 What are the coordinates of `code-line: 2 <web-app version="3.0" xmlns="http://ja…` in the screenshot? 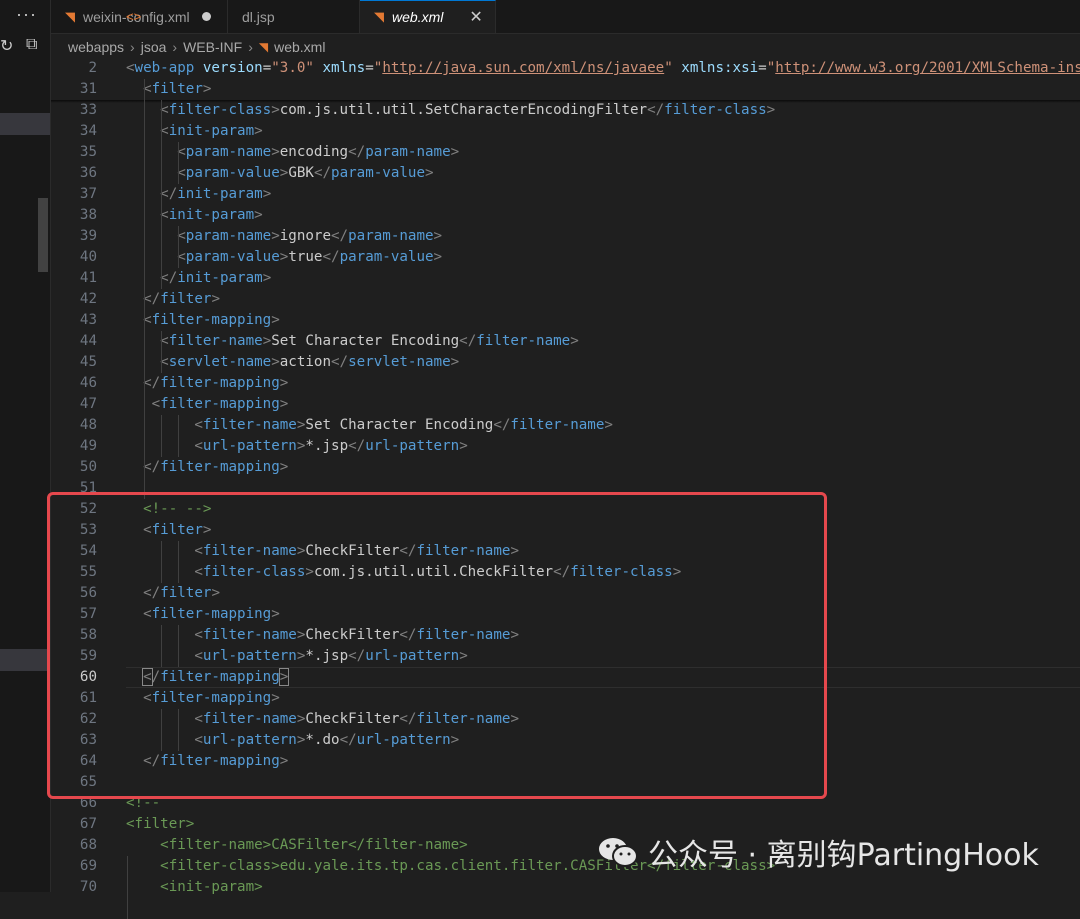 It's located at (565, 68).